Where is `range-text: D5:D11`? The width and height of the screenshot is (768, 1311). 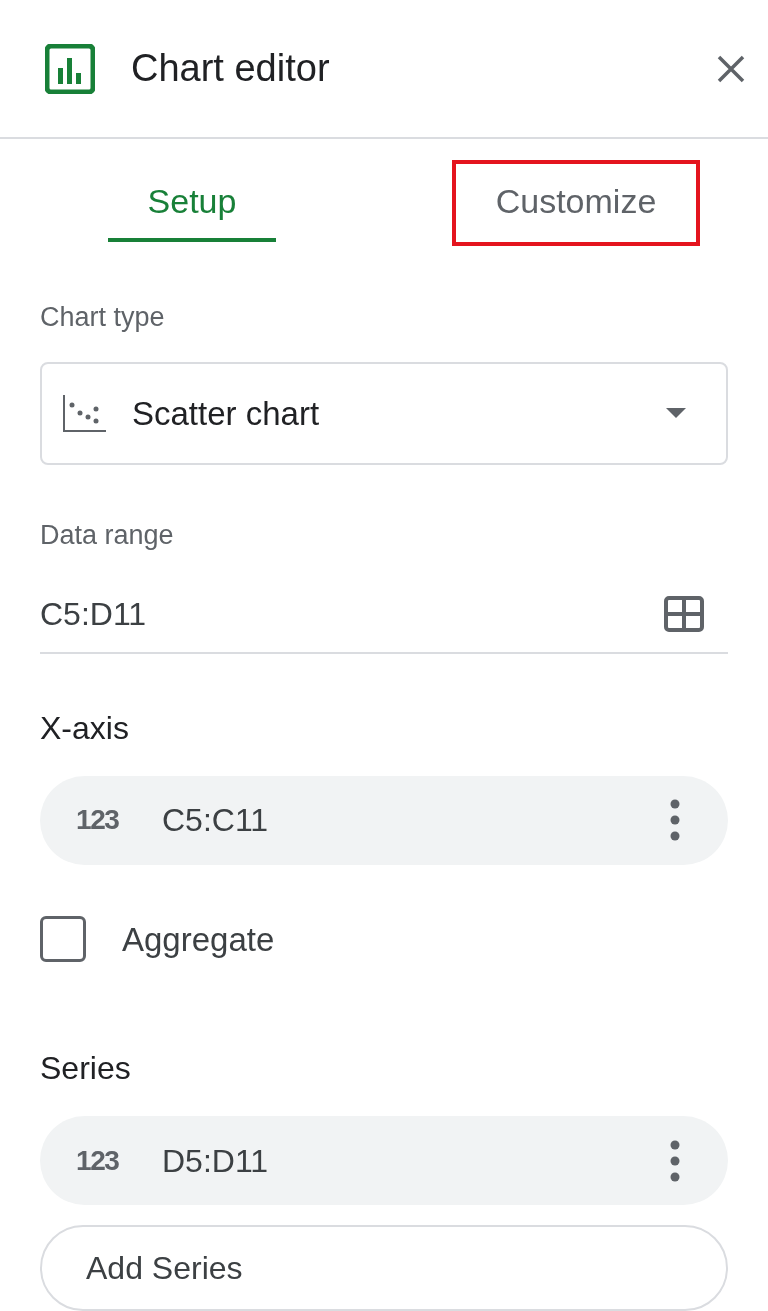 range-text: D5:D11 is located at coordinates (216, 1161).